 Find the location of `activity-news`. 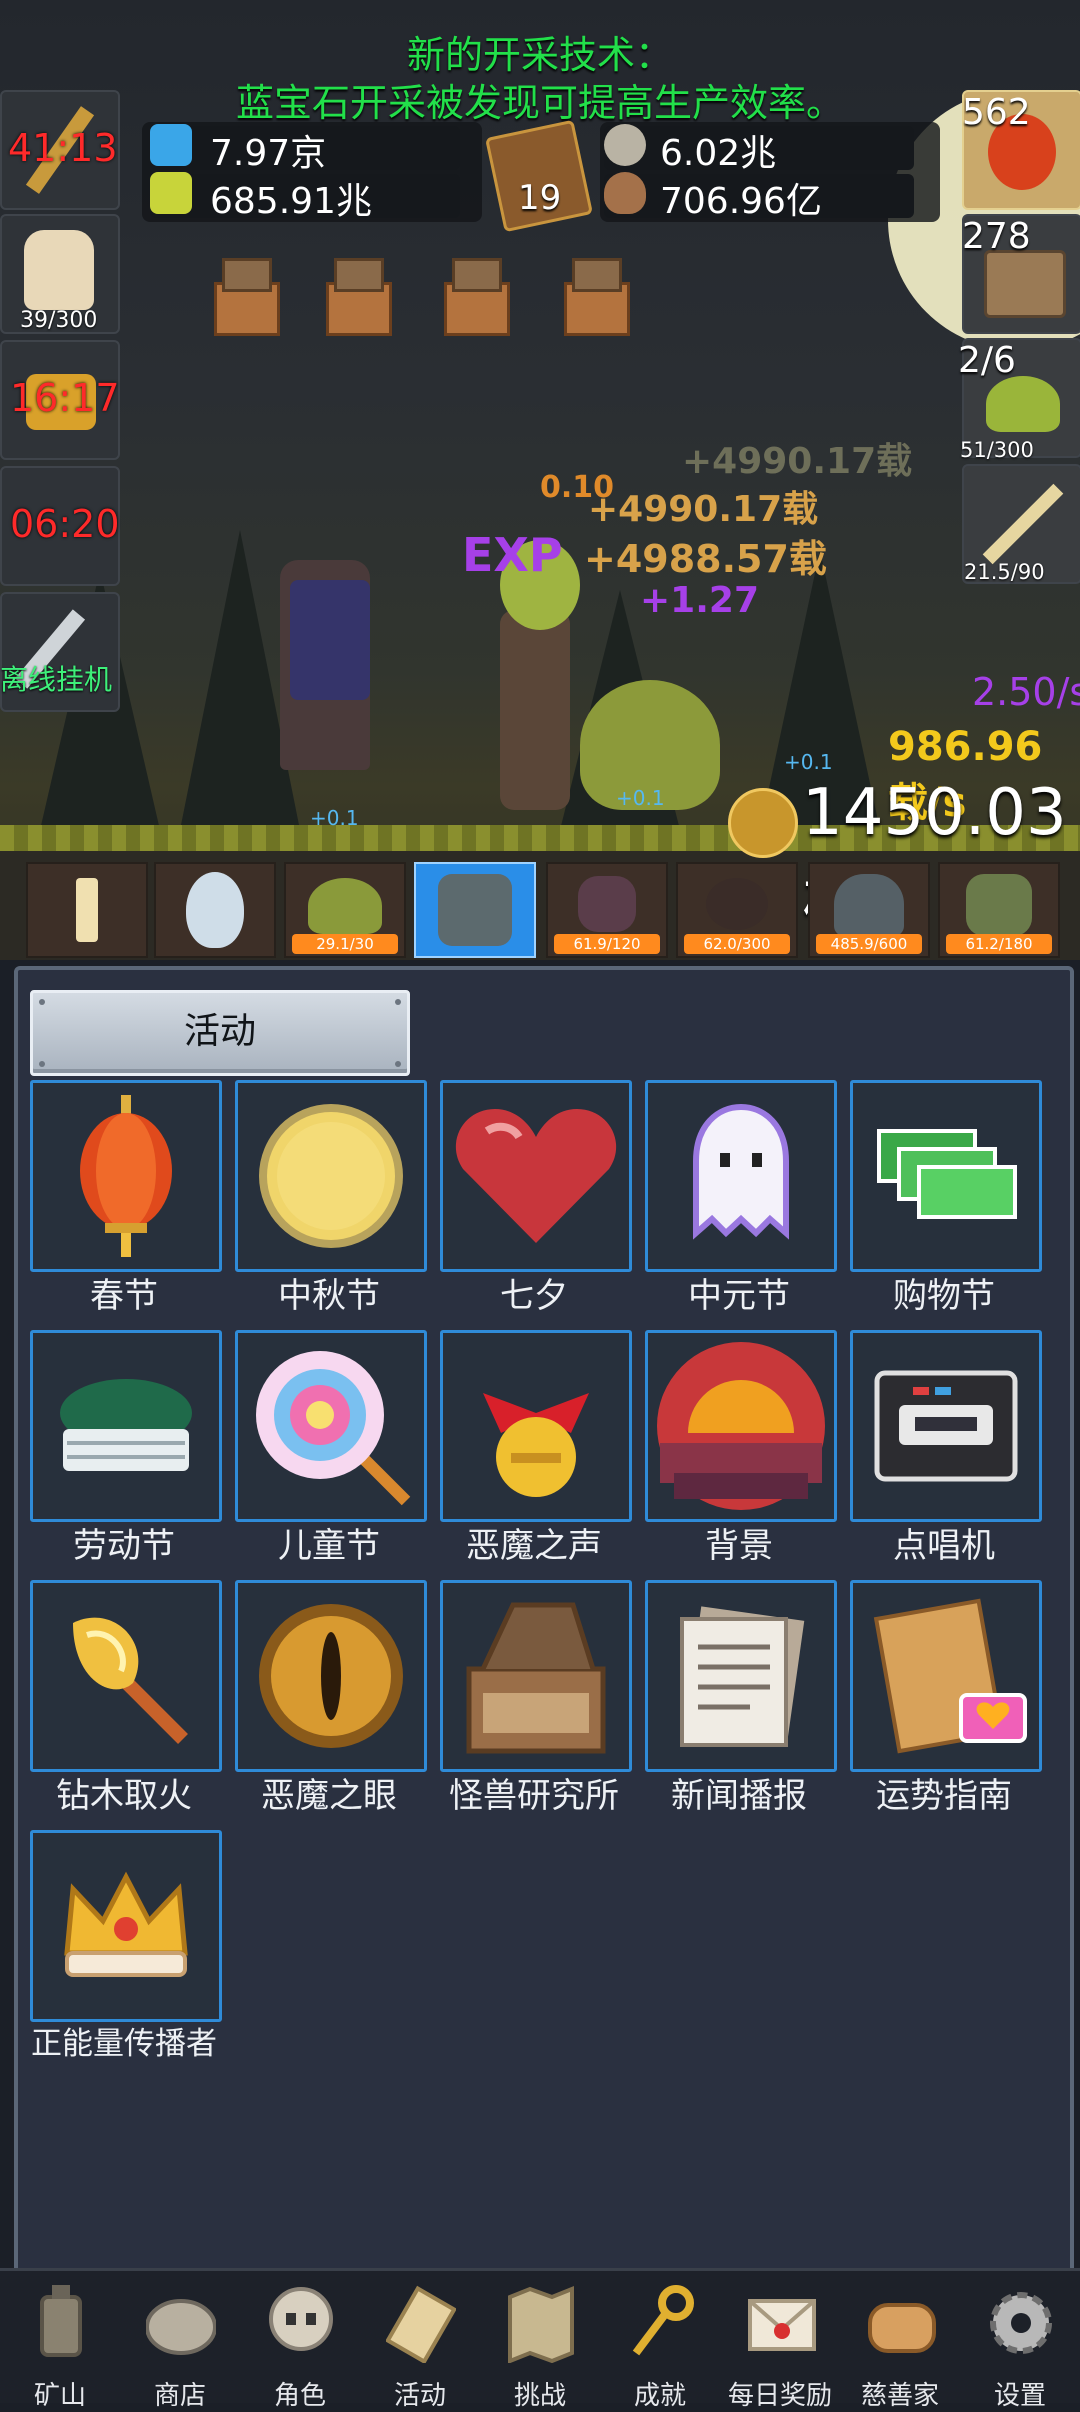

activity-news is located at coordinates (741, 1676).